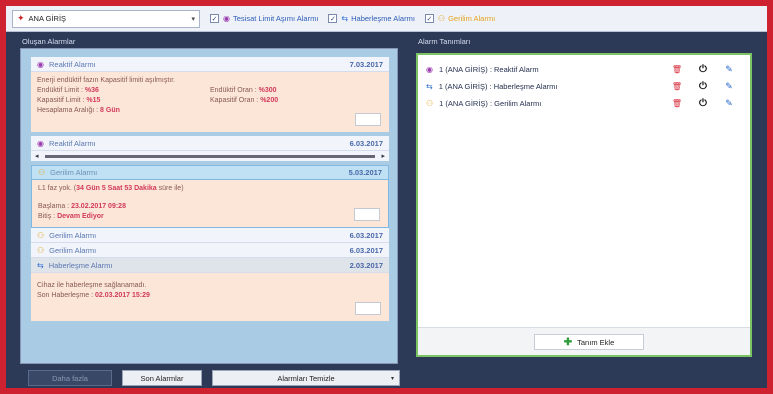  Describe the element at coordinates (122, 295) in the screenshot. I see `last-comm-value: 02.03.2017 15:29` at that location.